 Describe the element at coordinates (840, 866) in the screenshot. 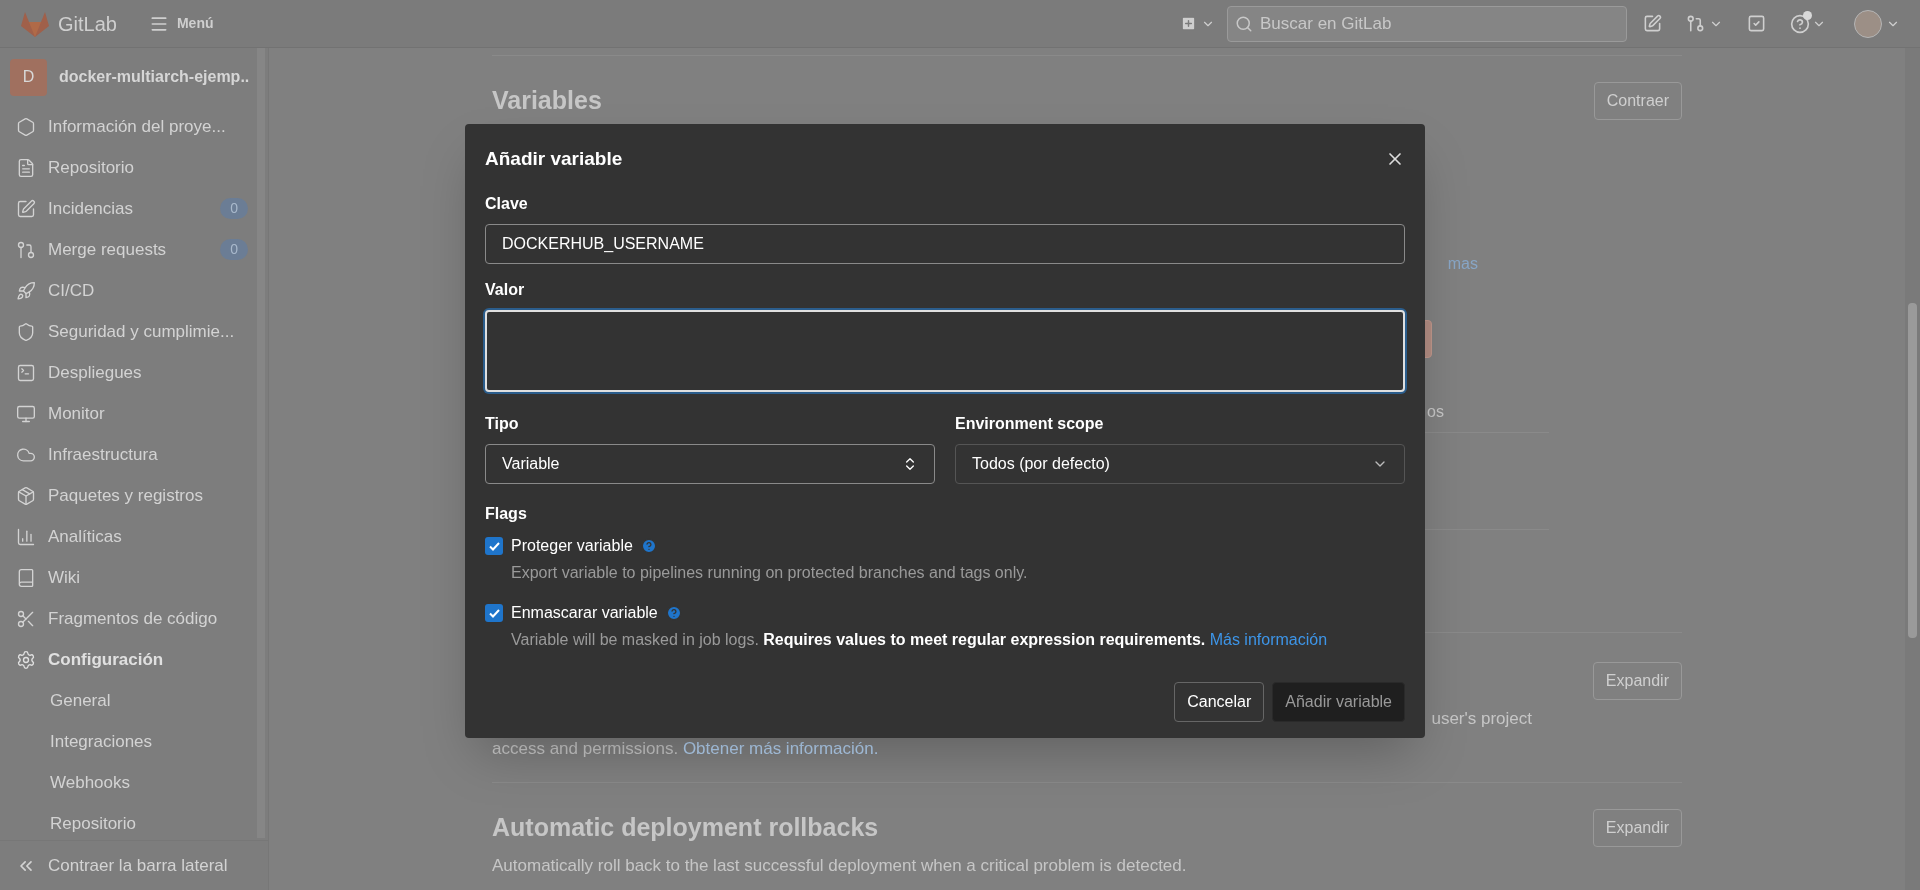

I see `section-description: Automatically roll back to the last successful deployment when a critical problem is detected.` at that location.